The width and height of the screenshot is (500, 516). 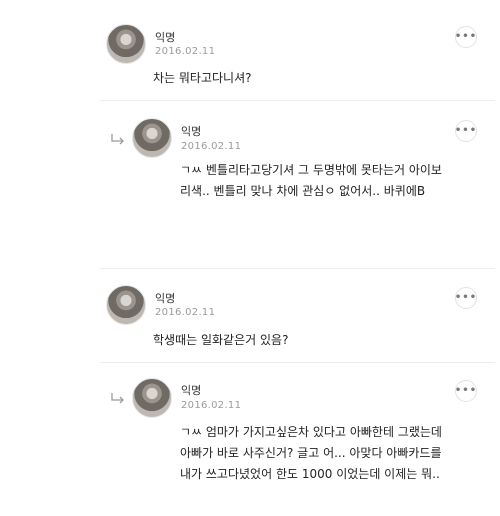 I want to click on comment-text: 차는 뭐타고다니셔?, so click(x=202, y=78).